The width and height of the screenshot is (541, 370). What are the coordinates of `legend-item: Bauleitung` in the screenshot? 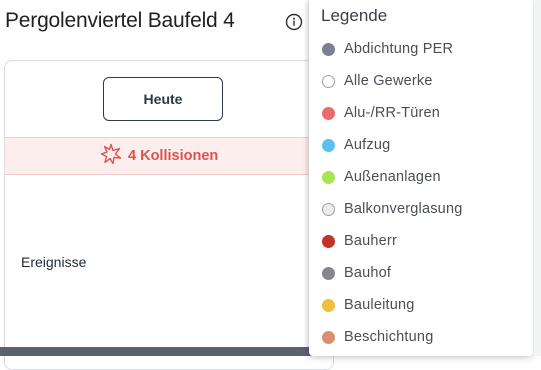 It's located at (421, 305).